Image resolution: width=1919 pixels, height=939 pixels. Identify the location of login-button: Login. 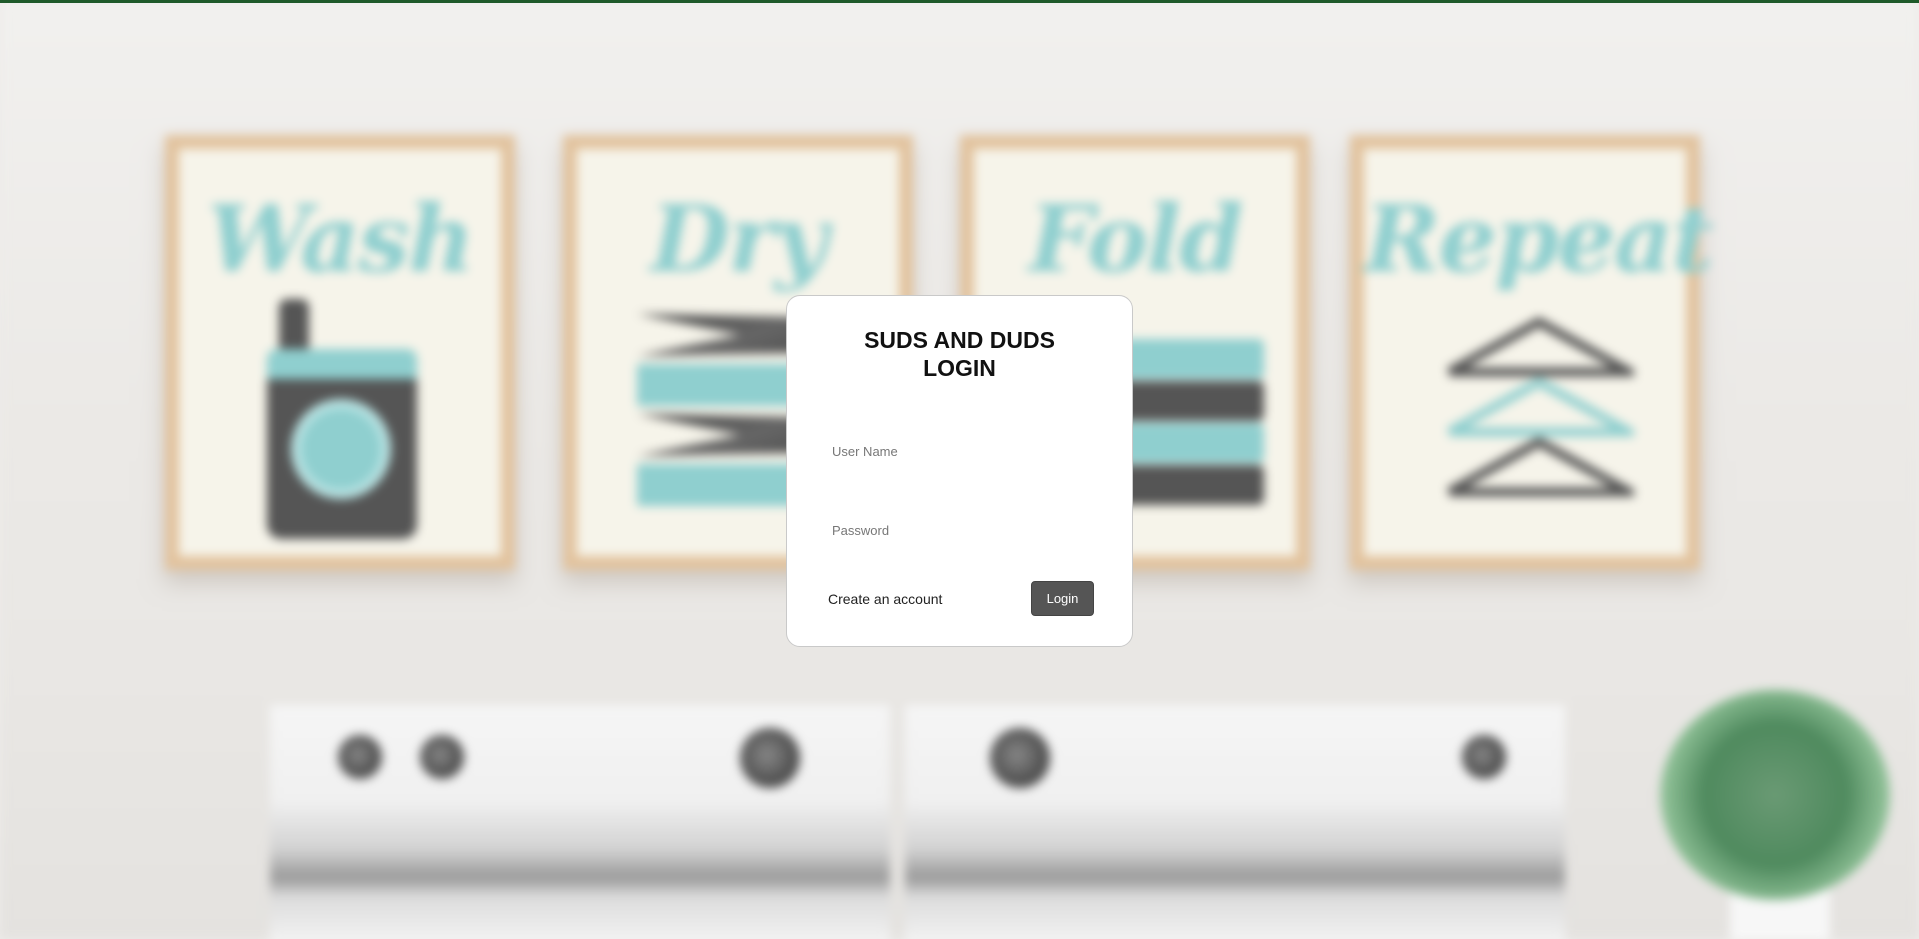
(1062, 598).